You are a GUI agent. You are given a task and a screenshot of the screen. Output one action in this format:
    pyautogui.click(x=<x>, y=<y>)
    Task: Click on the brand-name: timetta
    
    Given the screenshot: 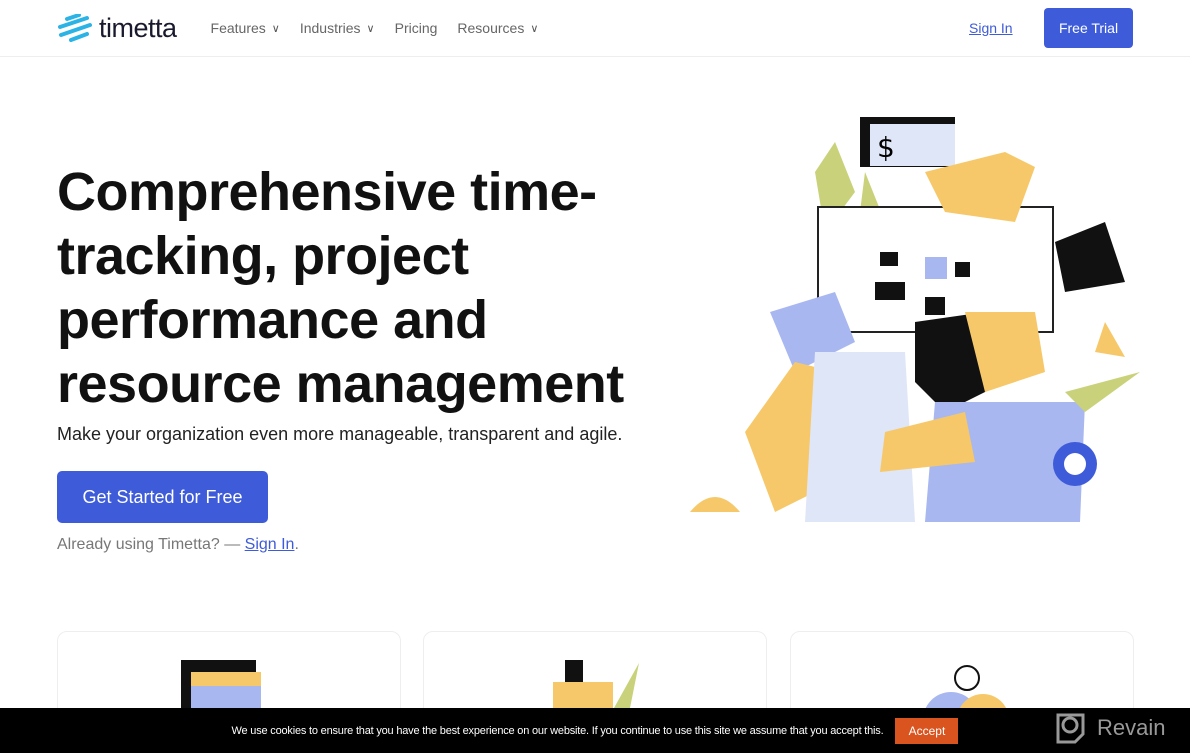 What is the action you would take?
    pyautogui.click(x=138, y=27)
    